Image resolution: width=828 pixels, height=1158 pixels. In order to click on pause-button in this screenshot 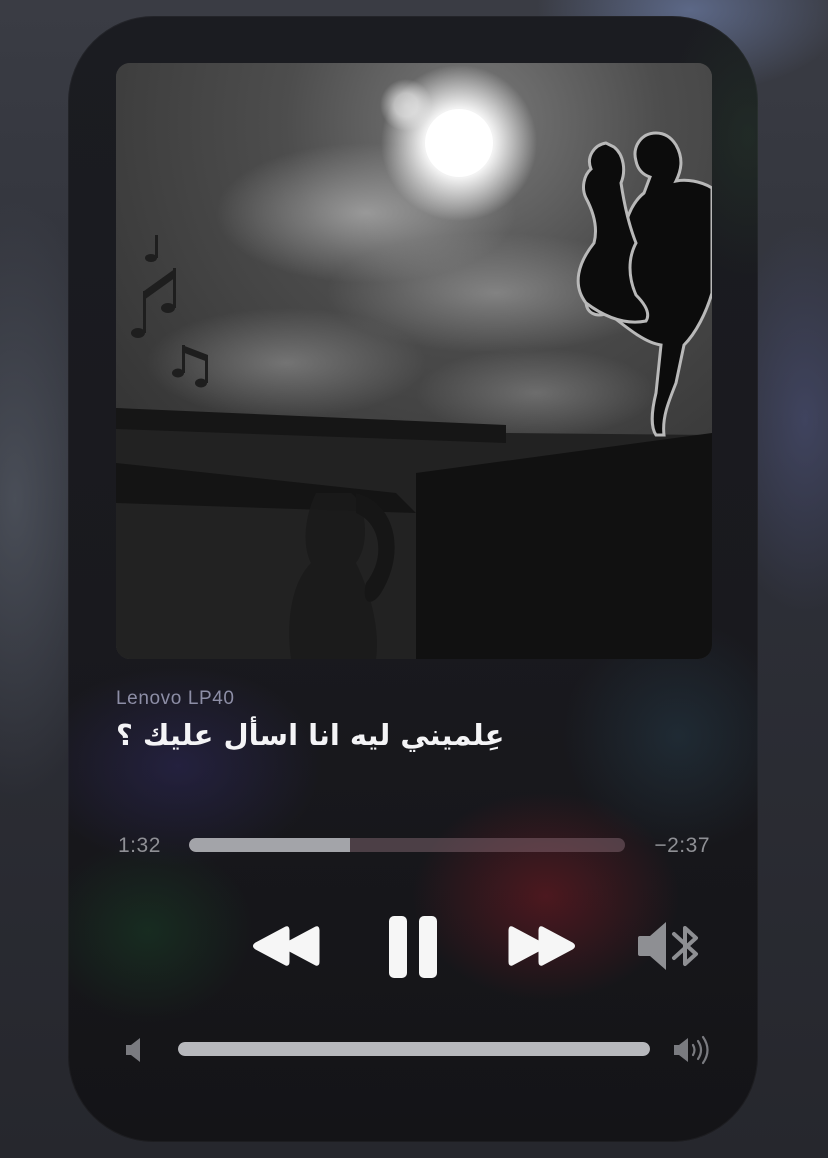, I will do `click(413, 947)`.